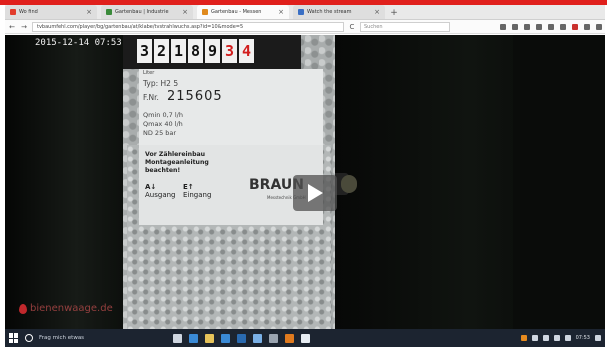 The width and height of the screenshot is (607, 347). I want to click on forward-button: →, so click(24, 27).